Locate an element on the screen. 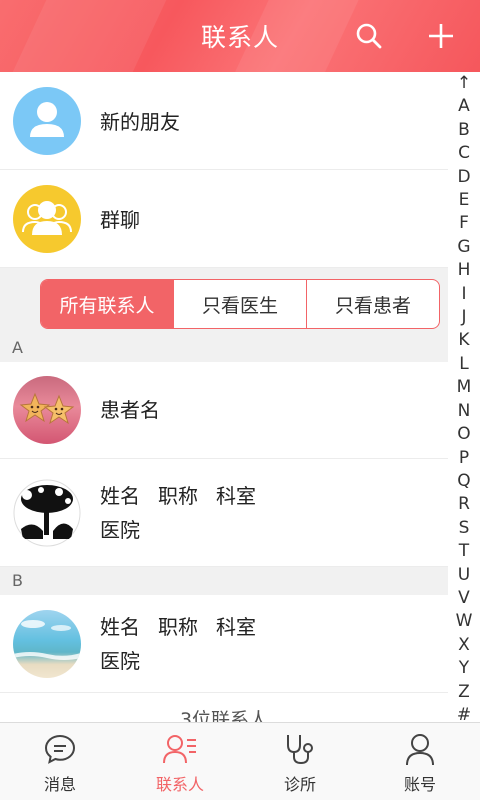  add-button is located at coordinates (441, 36).